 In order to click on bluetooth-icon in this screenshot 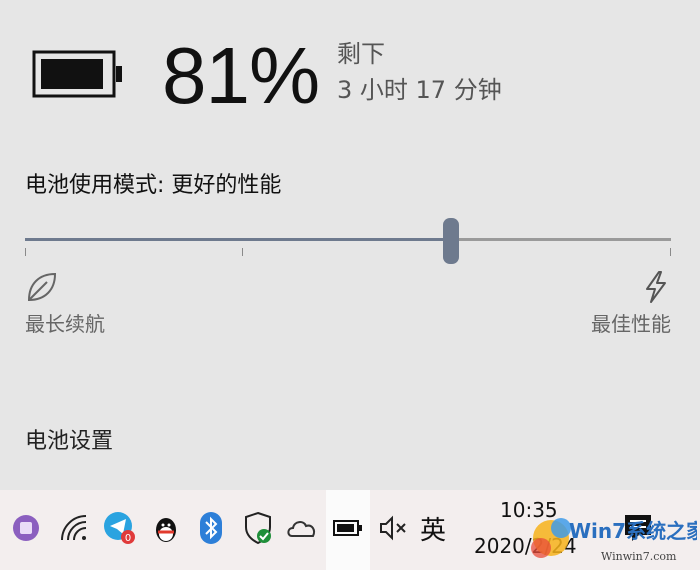, I will do `click(211, 528)`.